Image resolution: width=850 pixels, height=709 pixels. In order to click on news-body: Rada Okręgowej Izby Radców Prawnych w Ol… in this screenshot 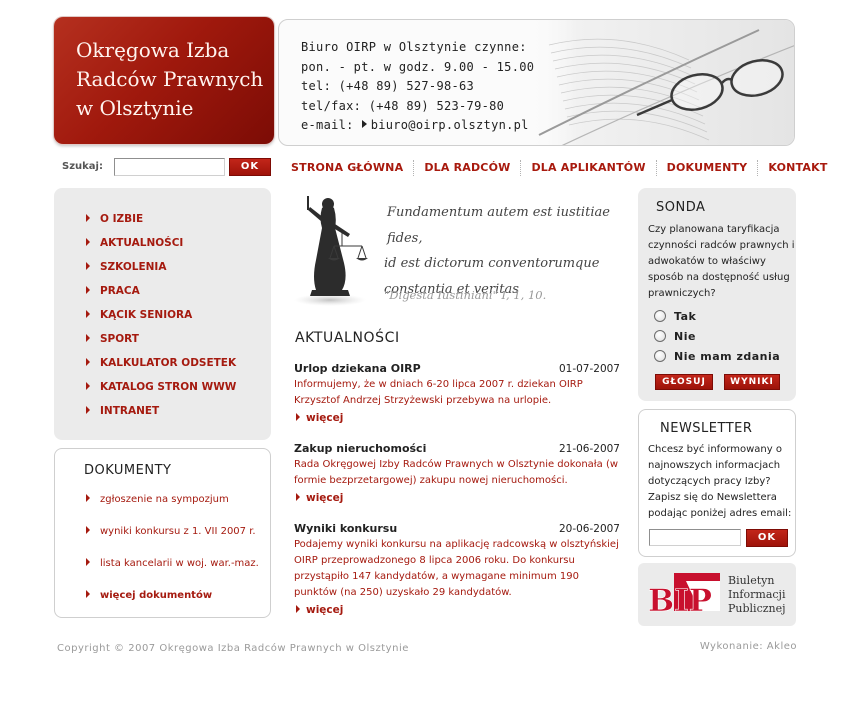, I will do `click(456, 472)`.